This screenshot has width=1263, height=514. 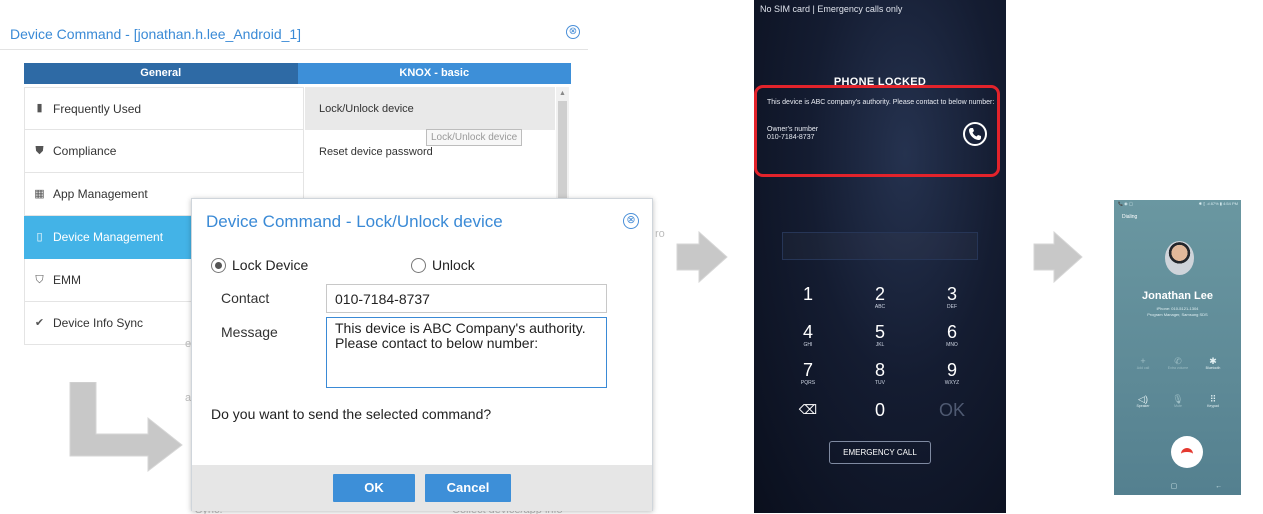 I want to click on unlock-option: Unlock, so click(x=443, y=265).